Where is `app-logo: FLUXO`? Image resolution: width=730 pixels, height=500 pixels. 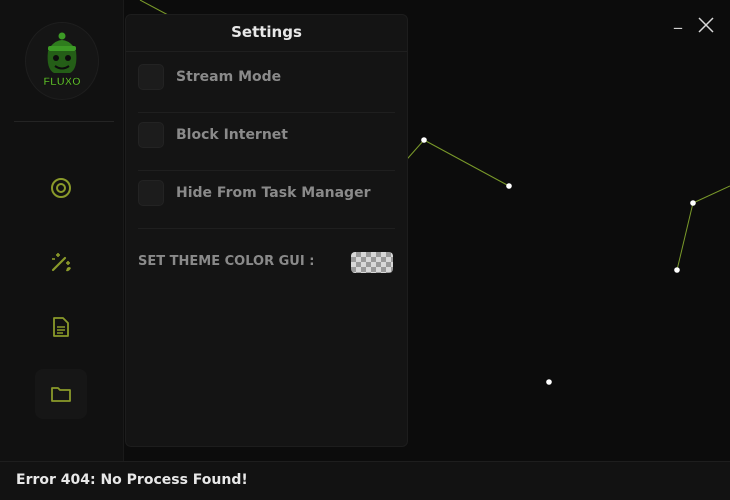
app-logo: FLUXO is located at coordinates (62, 61).